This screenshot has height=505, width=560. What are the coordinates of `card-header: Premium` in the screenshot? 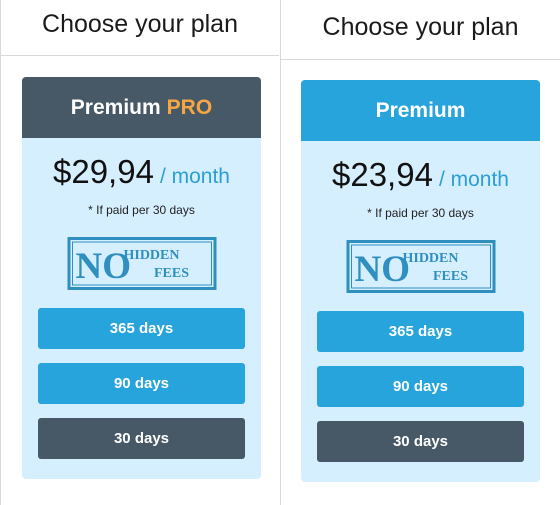 It's located at (420, 110).